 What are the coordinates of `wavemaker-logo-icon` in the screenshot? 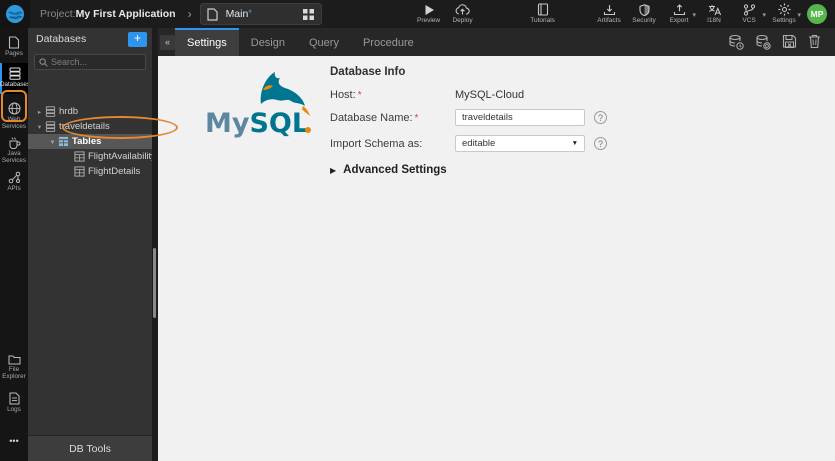 It's located at (15, 14).